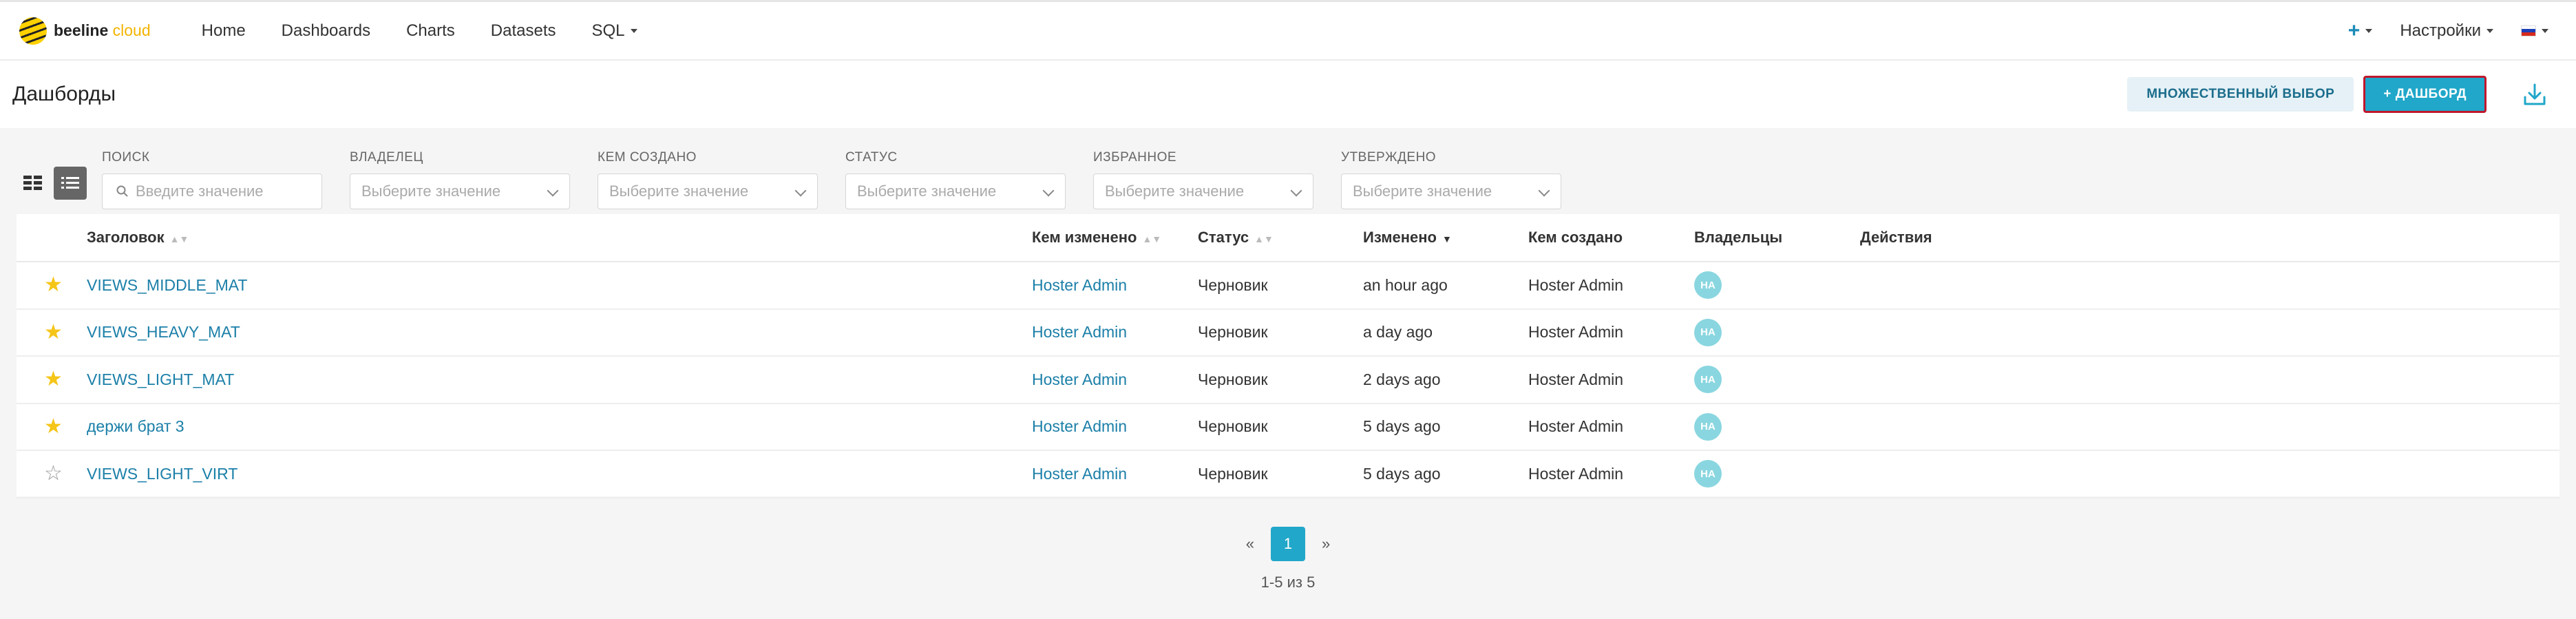 The image size is (2576, 619). I want to click on list-view-button, so click(71, 183).